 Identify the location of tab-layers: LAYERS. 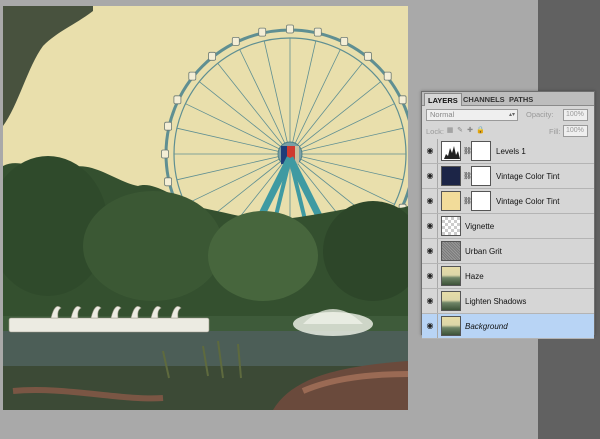
(443, 99).